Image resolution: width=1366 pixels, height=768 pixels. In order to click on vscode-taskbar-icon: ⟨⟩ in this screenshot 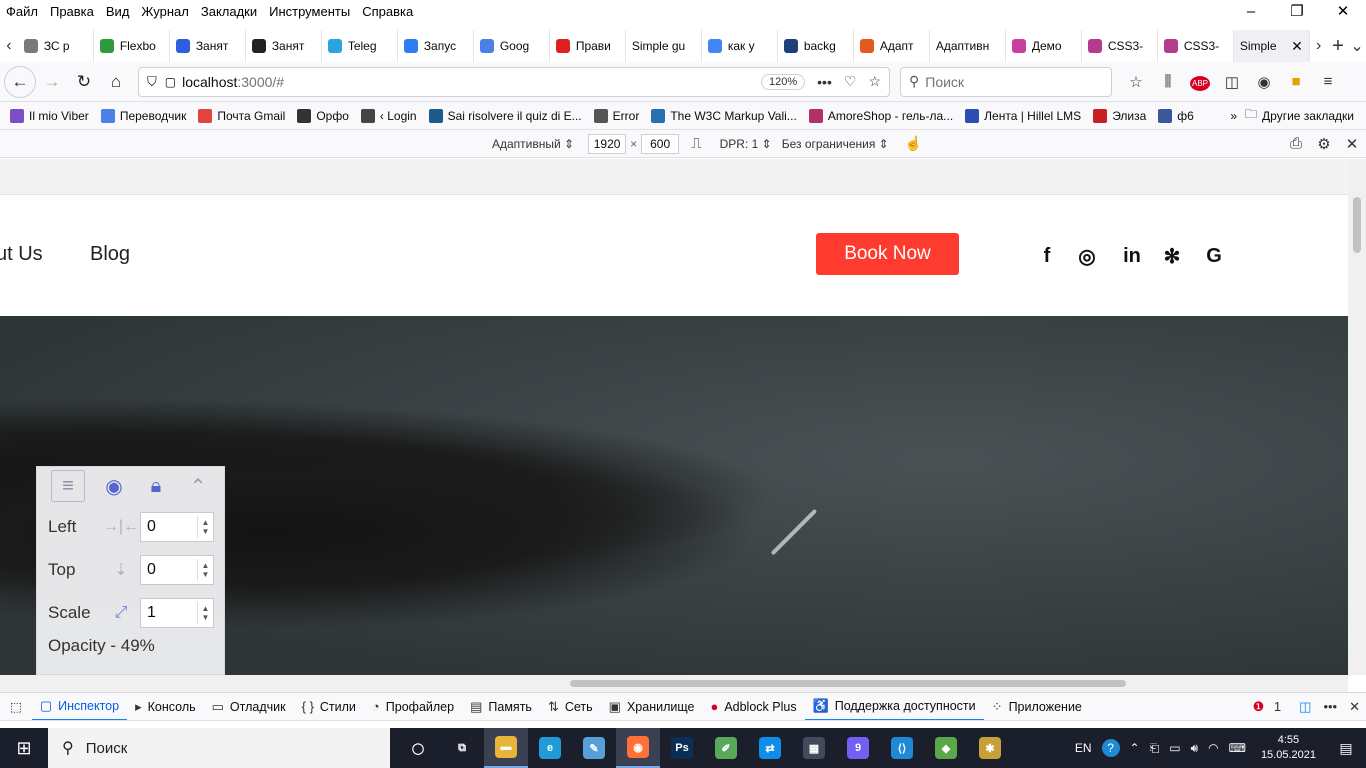, I will do `click(902, 748)`.